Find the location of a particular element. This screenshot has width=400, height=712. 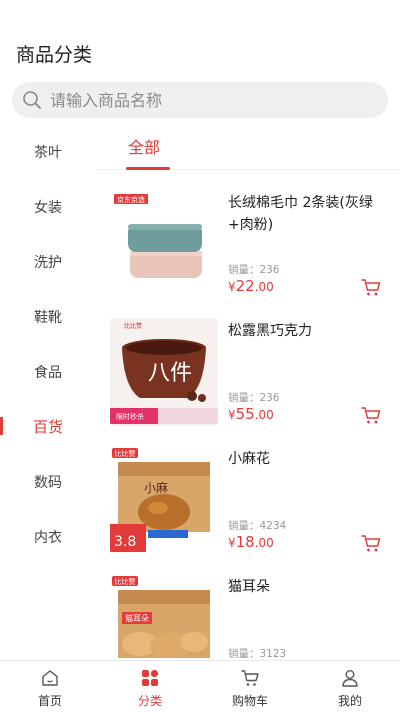

sidebar-item-label: 洗护 is located at coordinates (48, 262).